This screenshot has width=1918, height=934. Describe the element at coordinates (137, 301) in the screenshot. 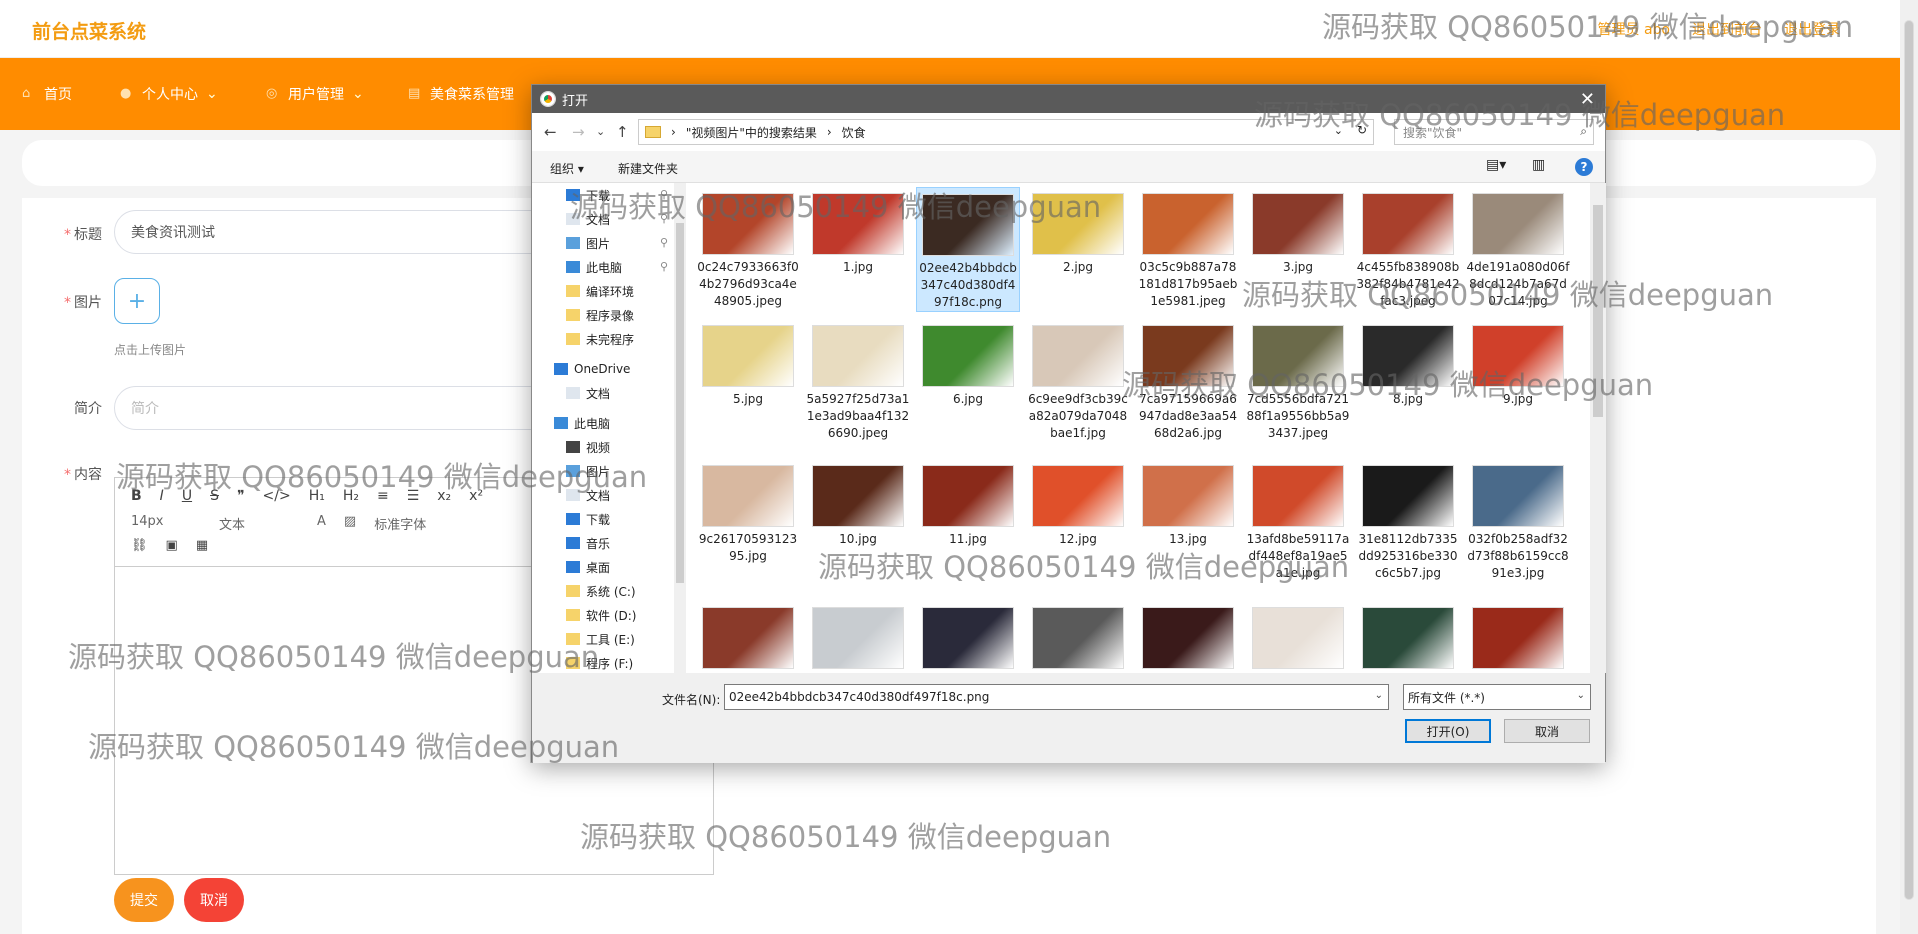

I see `upload-button: +` at that location.